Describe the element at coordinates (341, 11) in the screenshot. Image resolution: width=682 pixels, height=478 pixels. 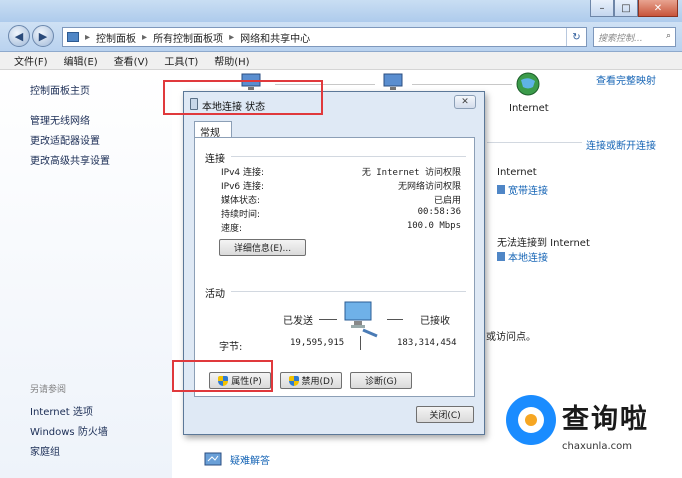
I see `window-titlebar: – □ ✕` at that location.